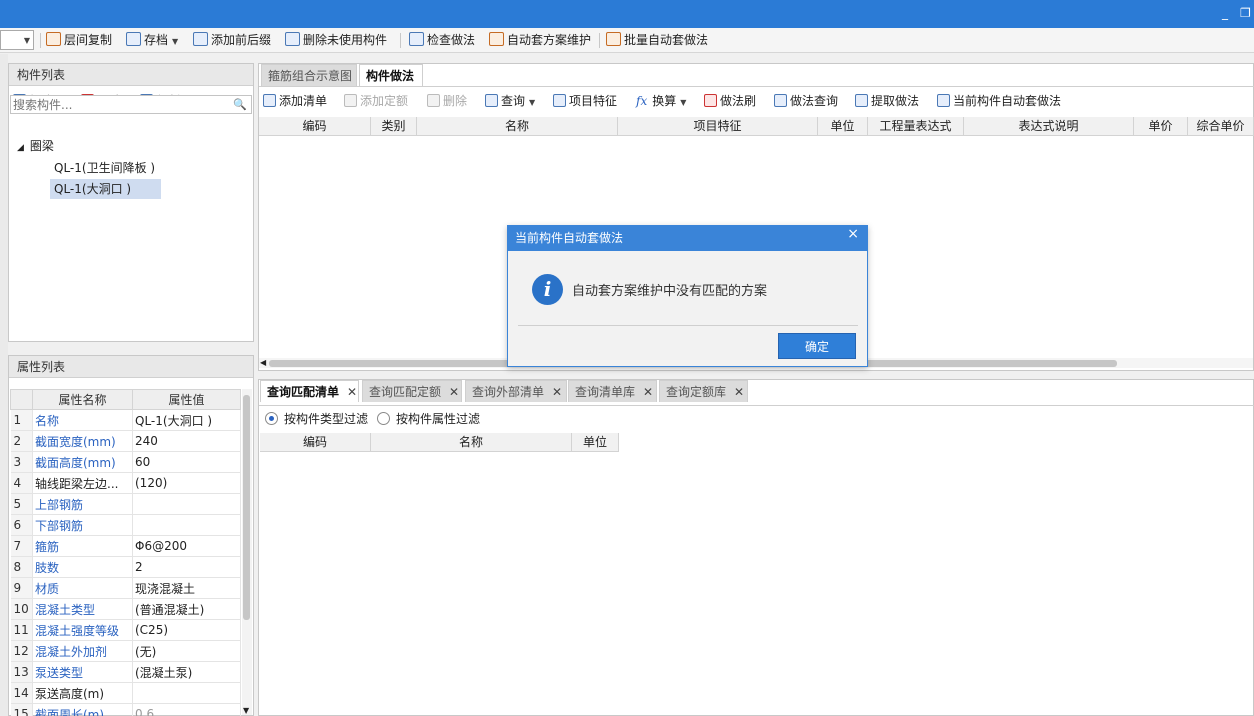  What do you see at coordinates (152, 40) in the screenshot?
I see `archive-button: 存档 ▼` at bounding box center [152, 40].